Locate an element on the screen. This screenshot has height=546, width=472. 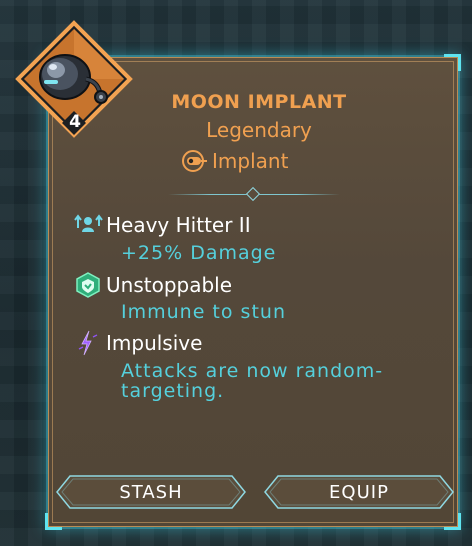
trait-heavy-hitter: Heavy Hitter II is located at coordinates (161, 225).